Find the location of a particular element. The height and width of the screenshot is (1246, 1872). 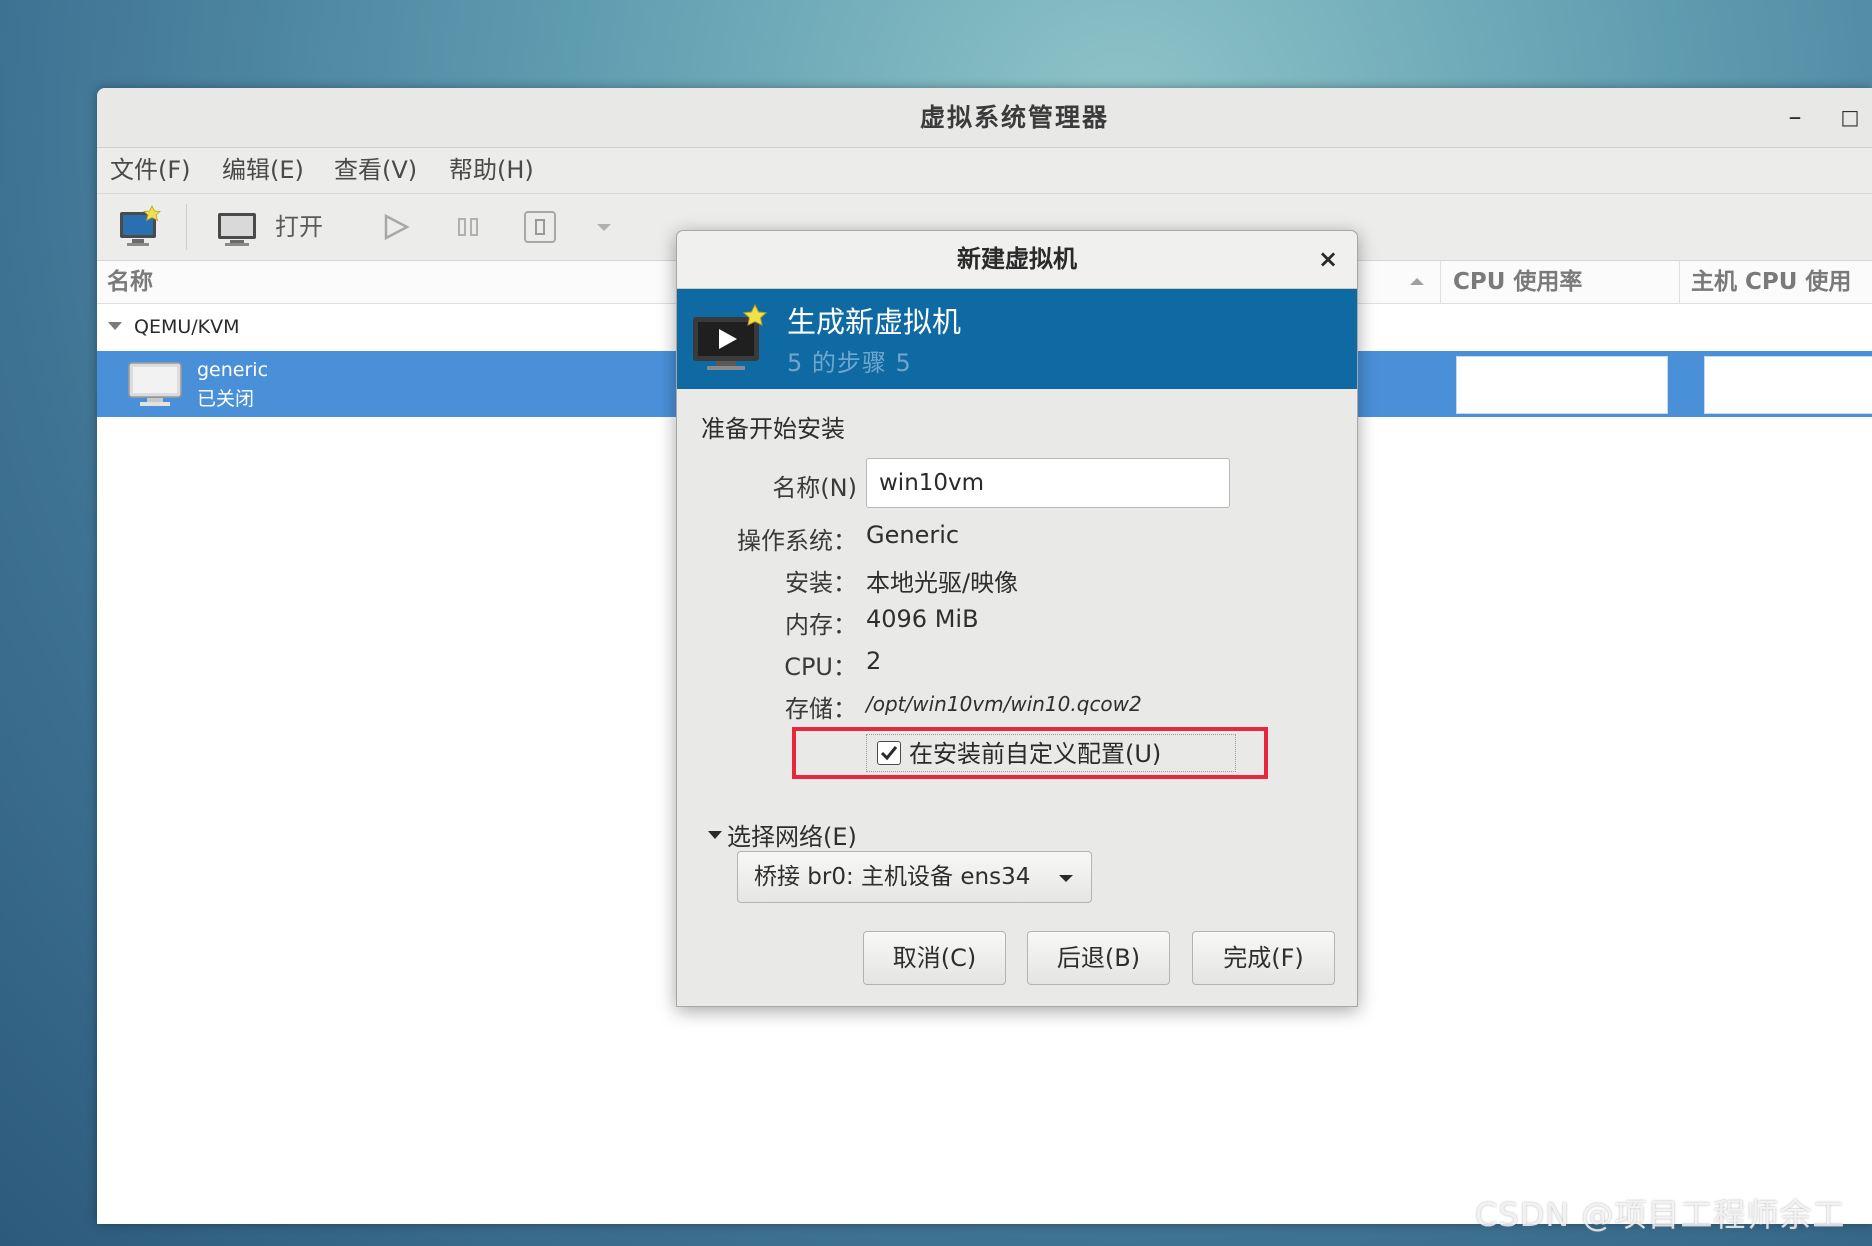

memory-value: 4096 MiB is located at coordinates (922, 619).